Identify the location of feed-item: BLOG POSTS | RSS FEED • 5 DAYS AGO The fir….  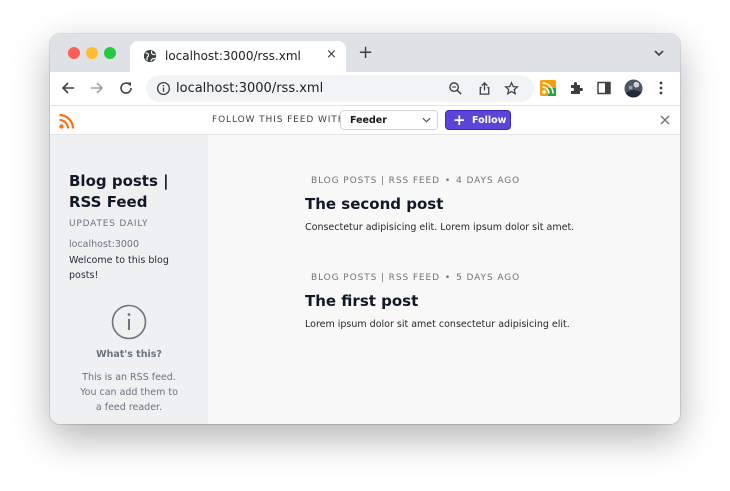
(485, 303).